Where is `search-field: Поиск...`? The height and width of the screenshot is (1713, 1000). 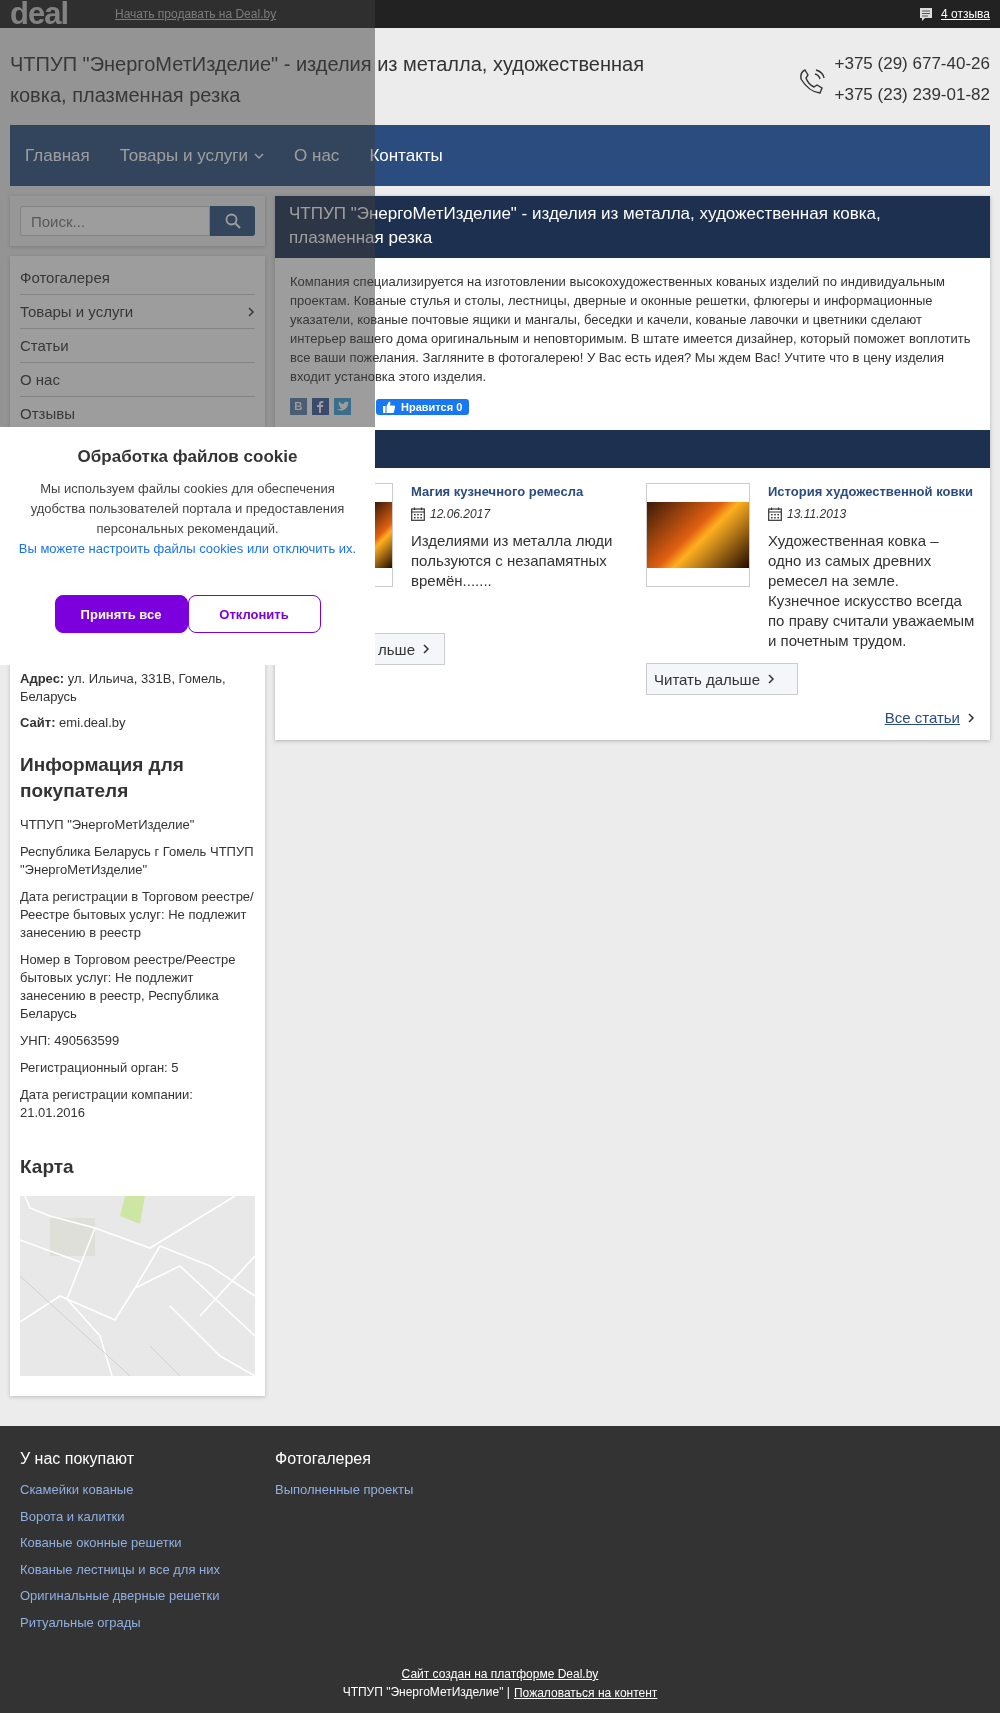
search-field: Поиск... is located at coordinates (115, 221).